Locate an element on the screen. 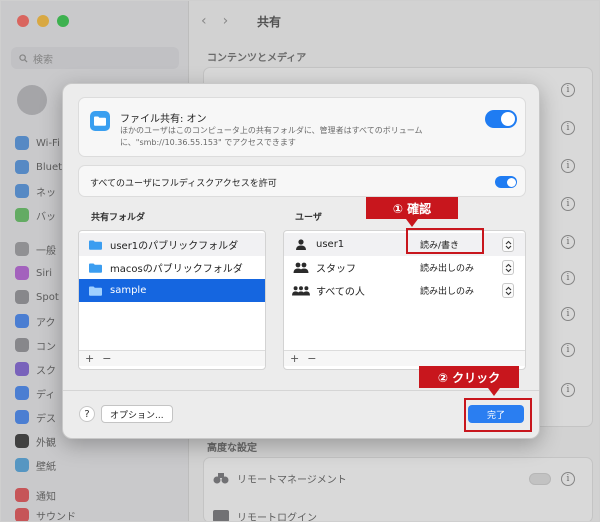 The width and height of the screenshot is (600, 522). annotation-step1-label: ① 確認 is located at coordinates (412, 208).